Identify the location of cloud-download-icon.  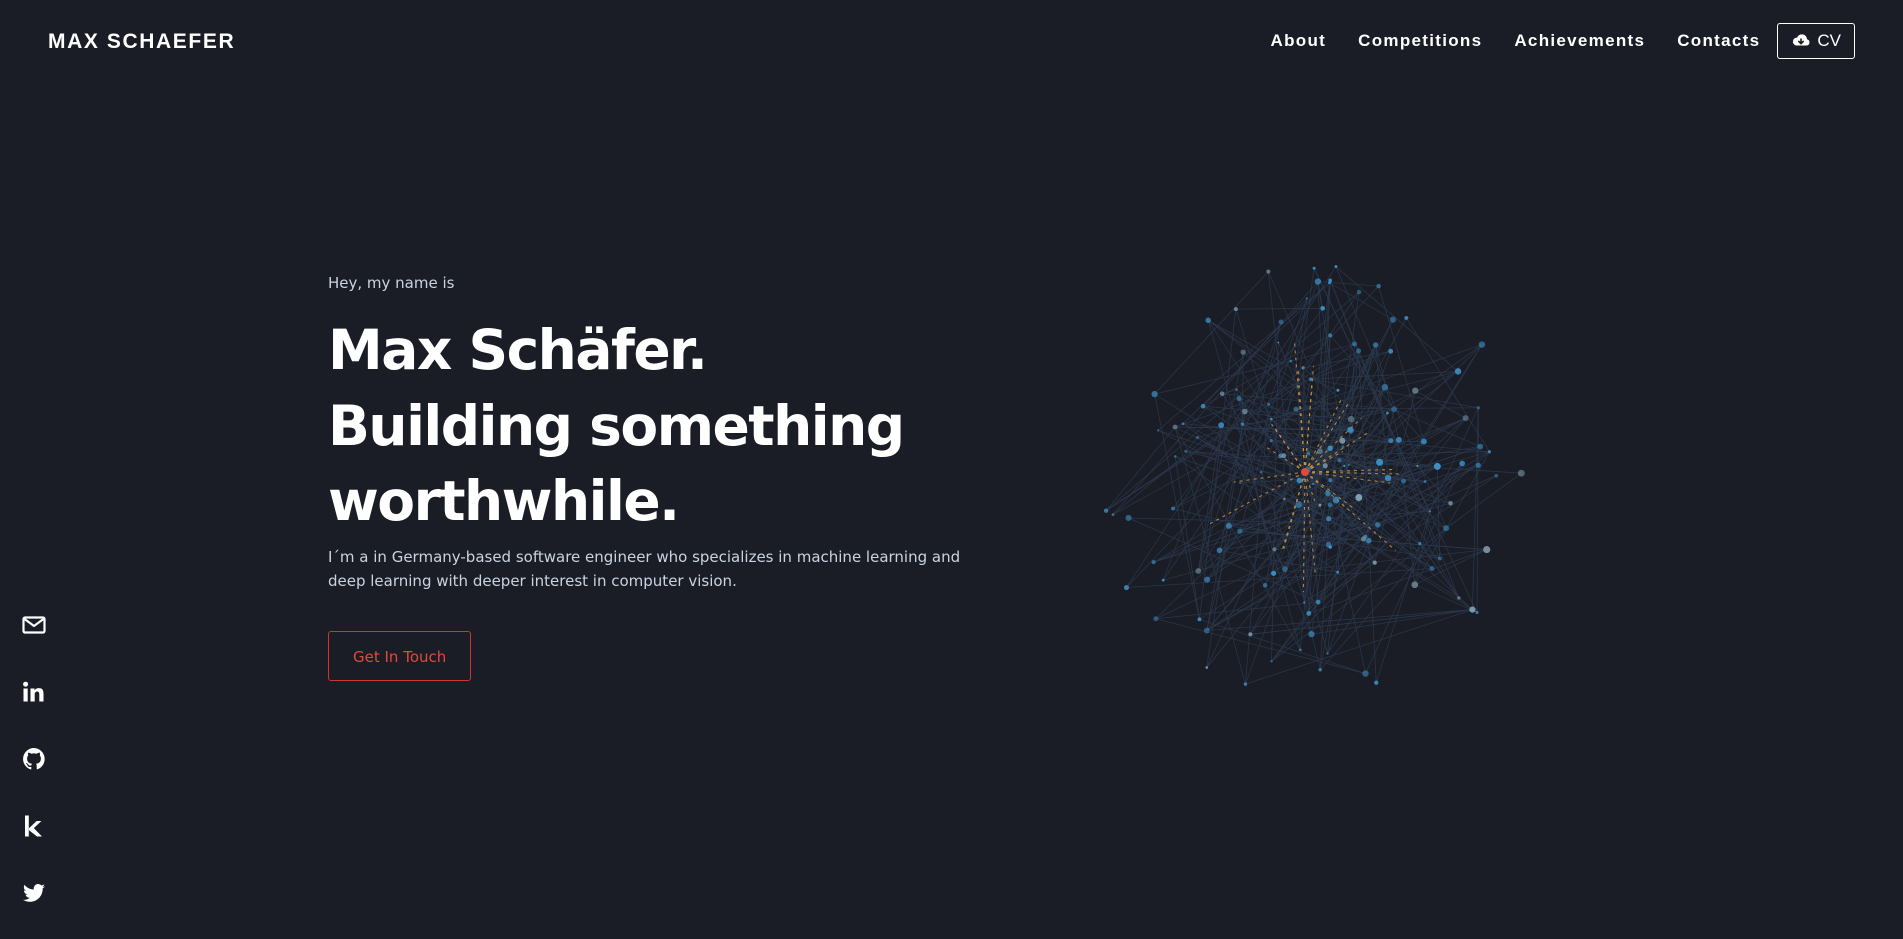
(1801, 41).